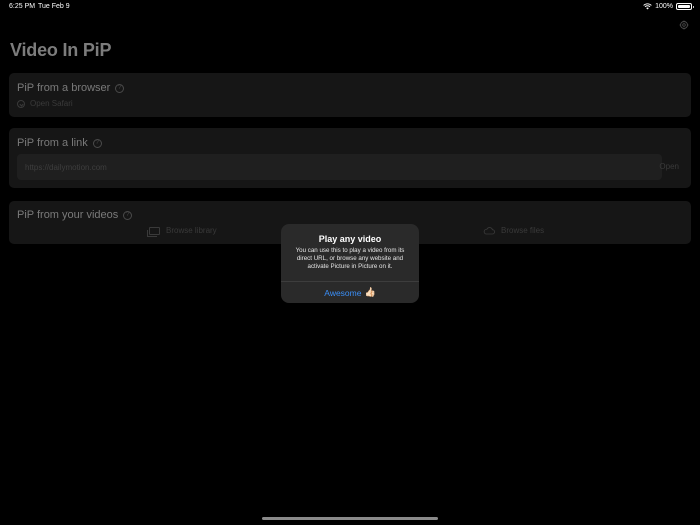 Image resolution: width=700 pixels, height=525 pixels. I want to click on link-section-header: PiP from a link ?, so click(59, 143).